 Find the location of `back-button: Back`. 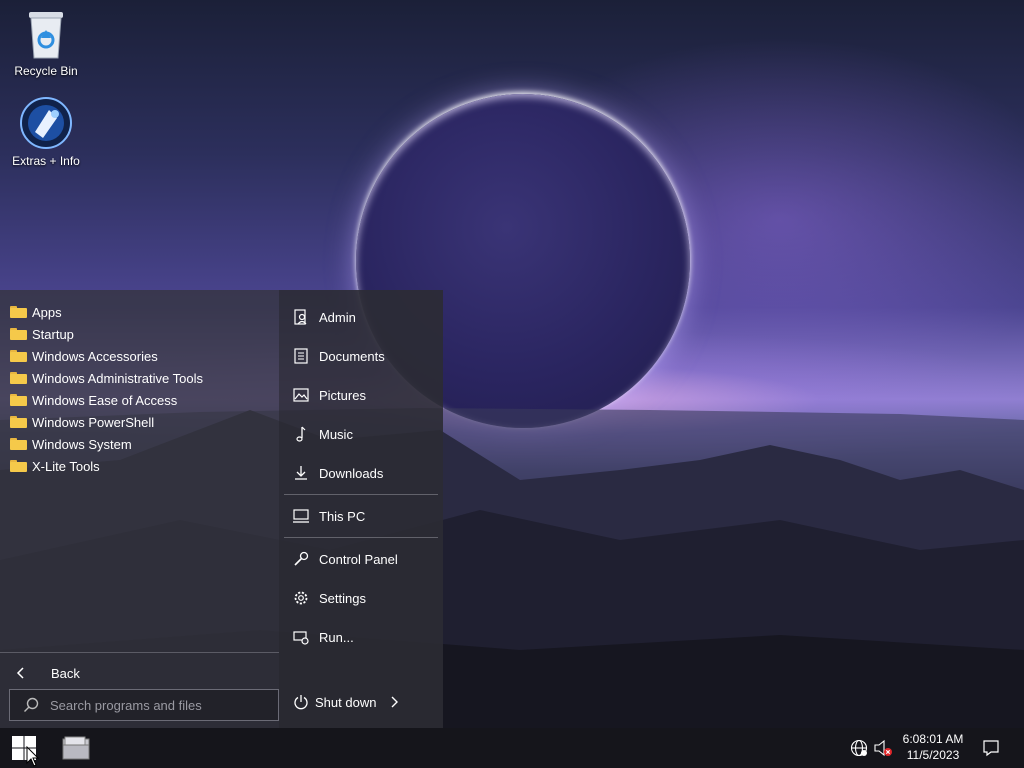

back-button: Back is located at coordinates (139, 672).